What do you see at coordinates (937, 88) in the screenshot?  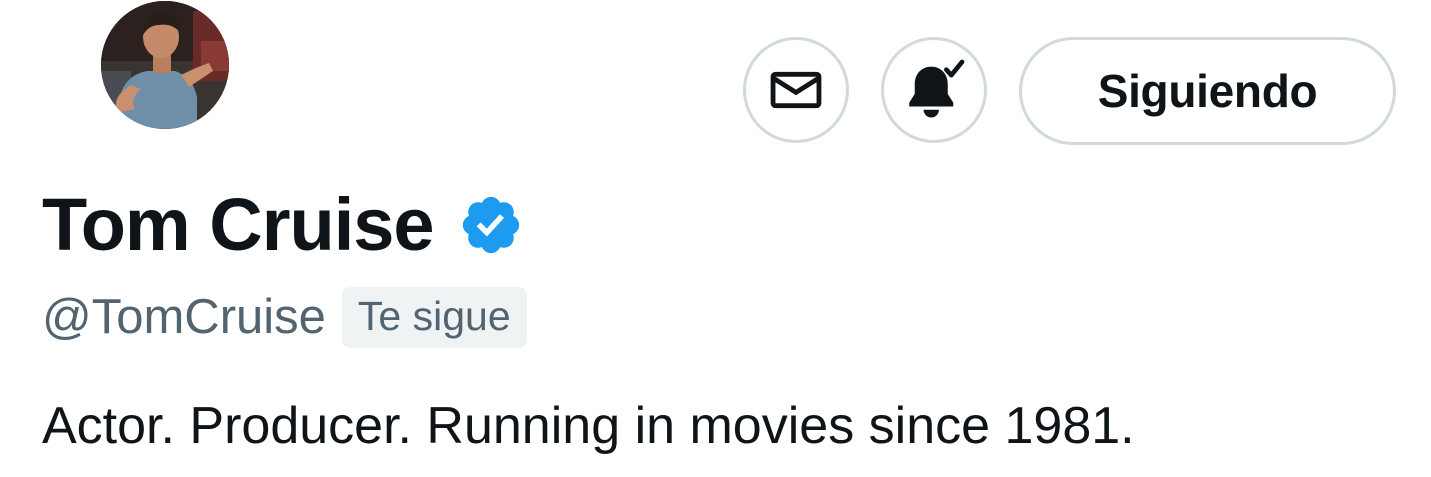 I see `bell-check-icon` at bounding box center [937, 88].